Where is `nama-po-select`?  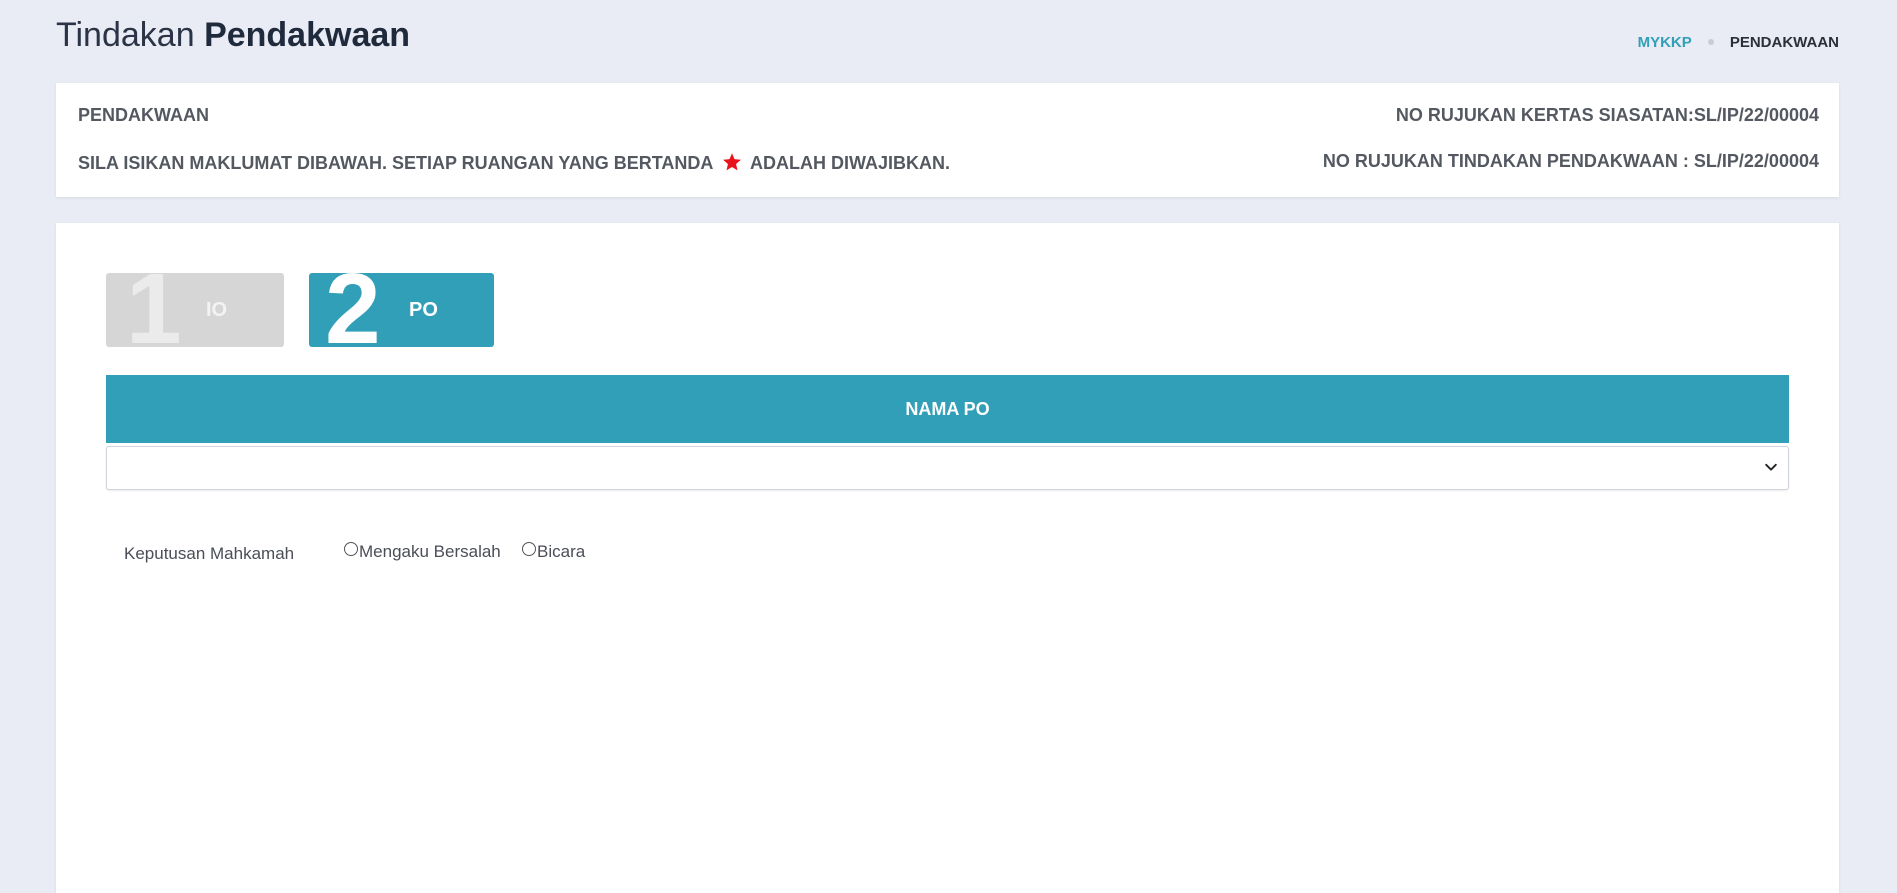 nama-po-select is located at coordinates (947, 468).